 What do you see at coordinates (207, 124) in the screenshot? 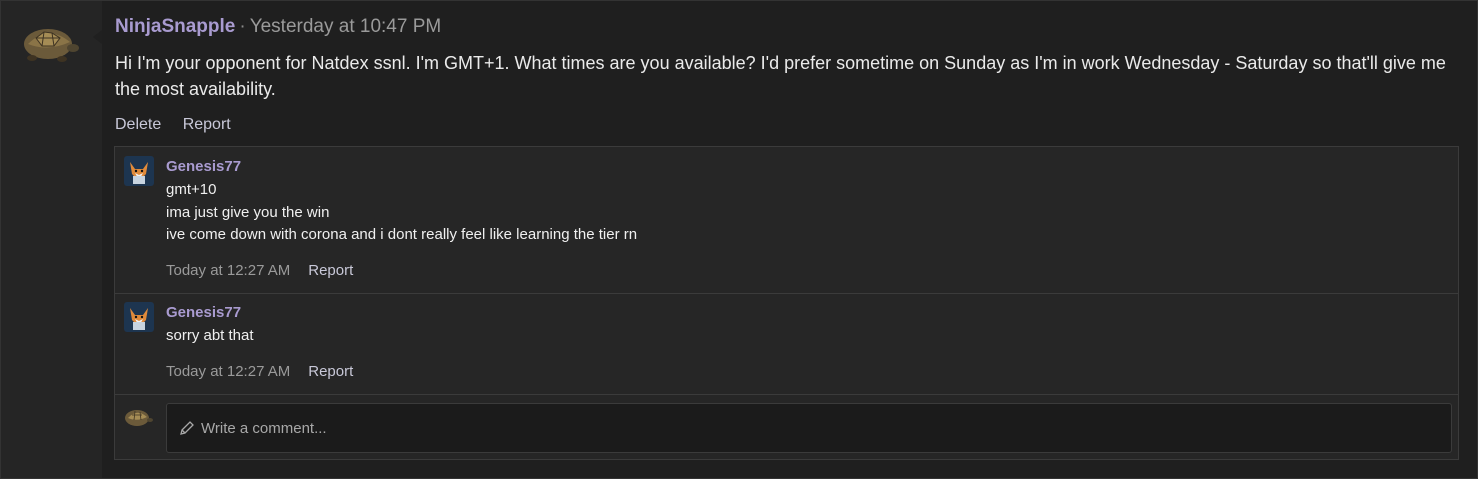
I see `report-button: Report` at bounding box center [207, 124].